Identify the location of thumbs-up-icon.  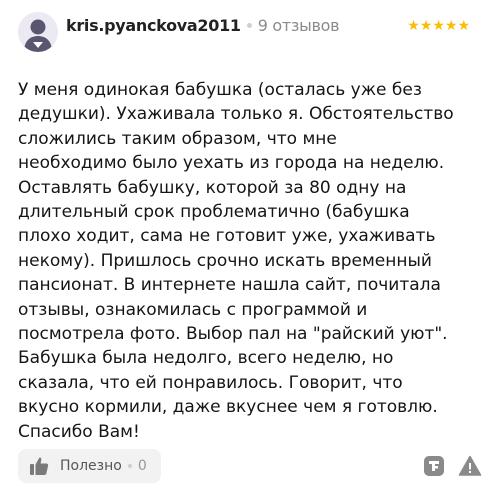
(39, 466).